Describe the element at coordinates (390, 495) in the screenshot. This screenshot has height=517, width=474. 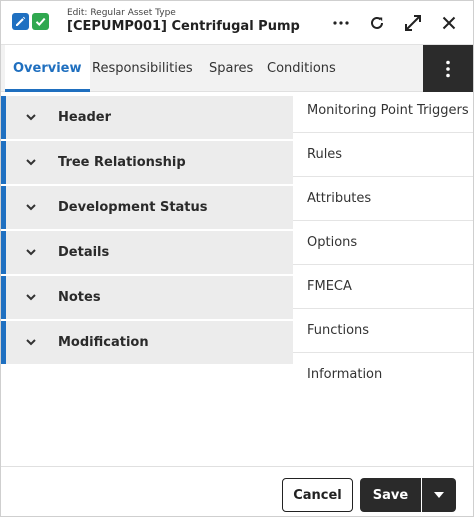
I see `save-button: Save` at that location.